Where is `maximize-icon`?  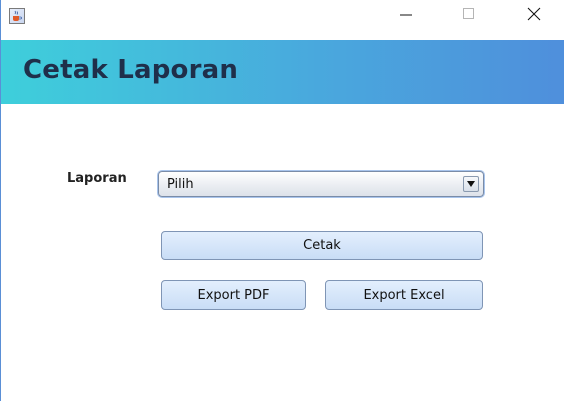
maximize-icon is located at coordinates (469, 16).